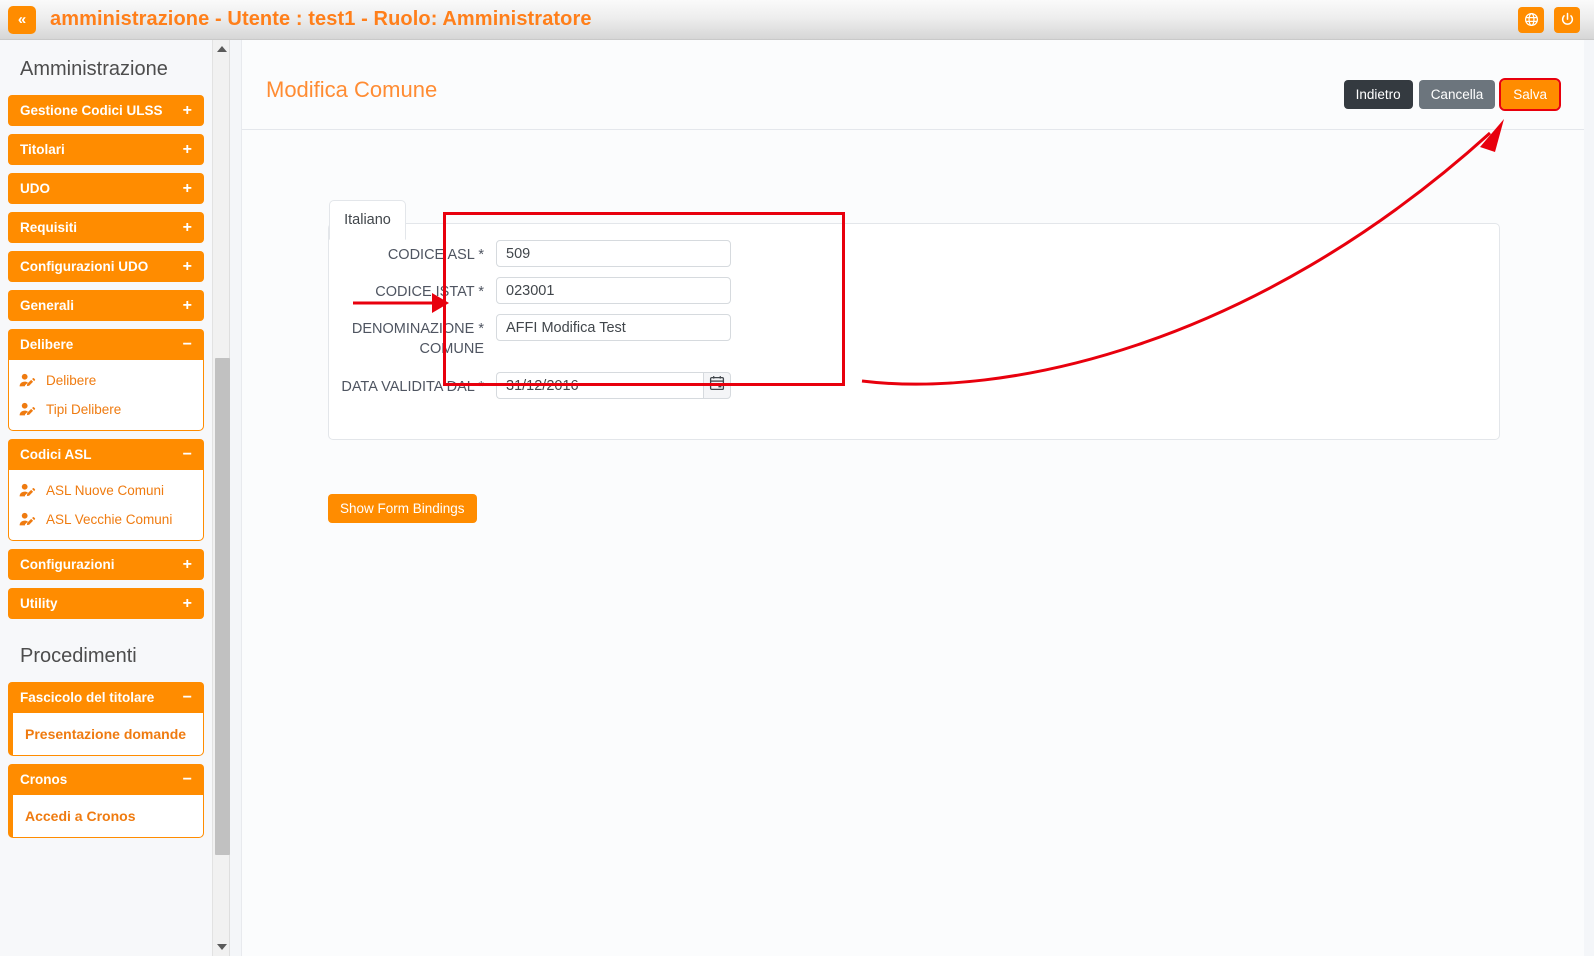 The image size is (1594, 956). What do you see at coordinates (1457, 94) in the screenshot?
I see `cancella-button: Cancella` at bounding box center [1457, 94].